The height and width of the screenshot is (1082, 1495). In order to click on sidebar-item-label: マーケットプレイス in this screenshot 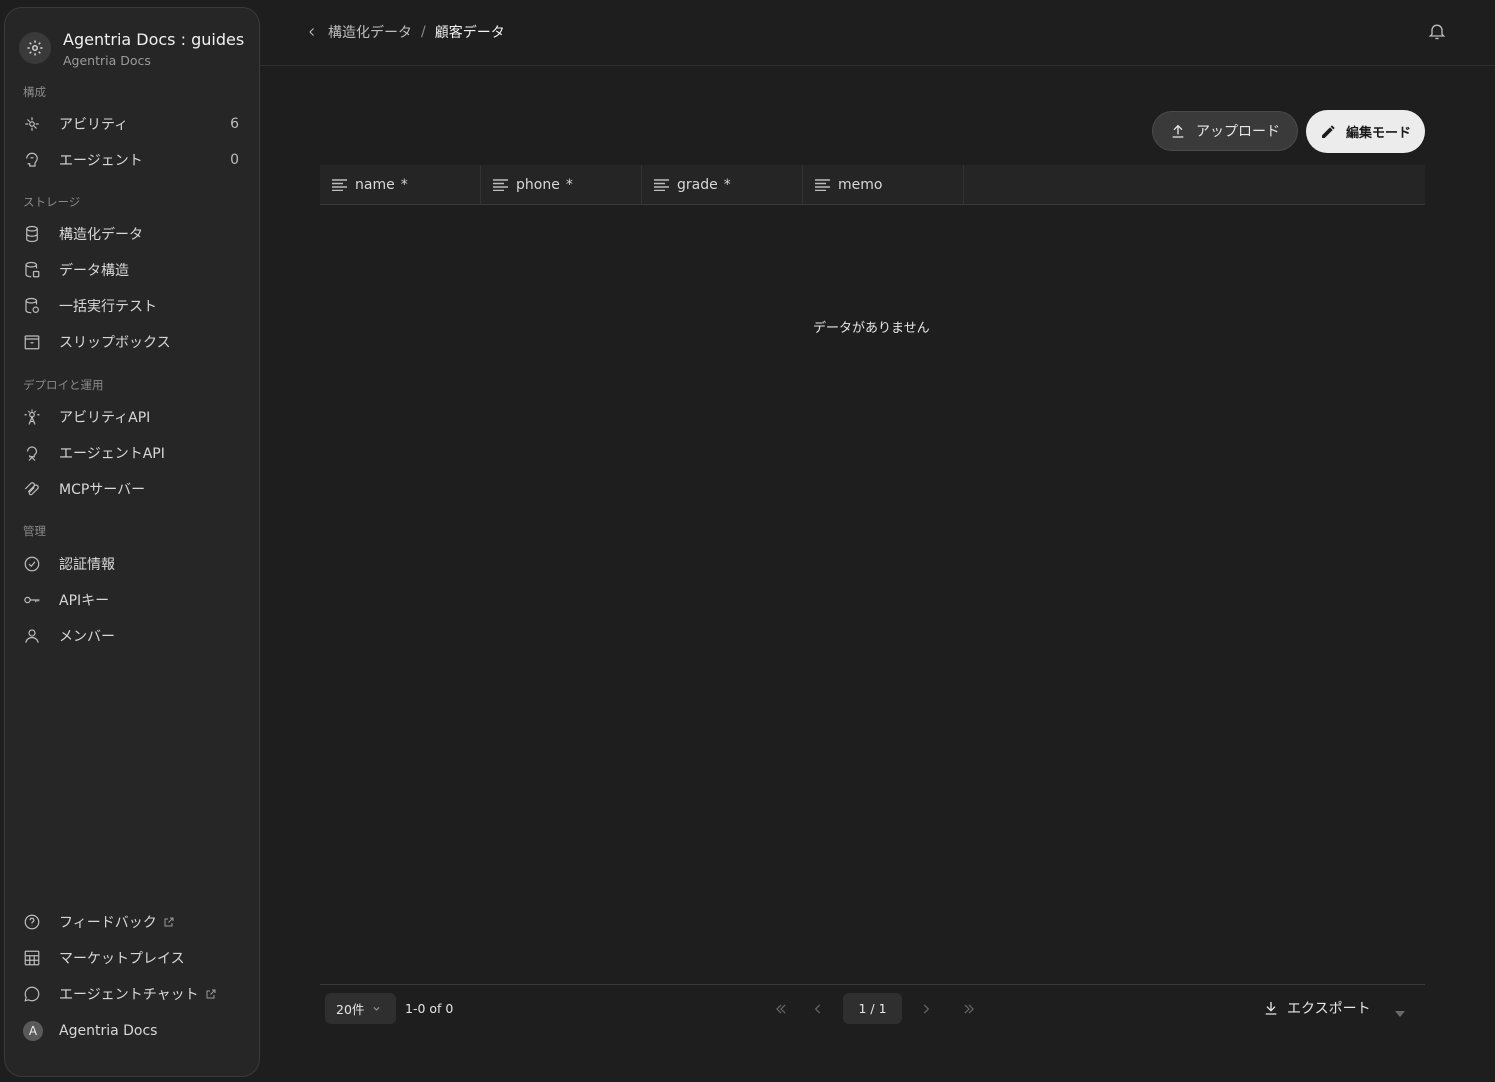, I will do `click(122, 959)`.